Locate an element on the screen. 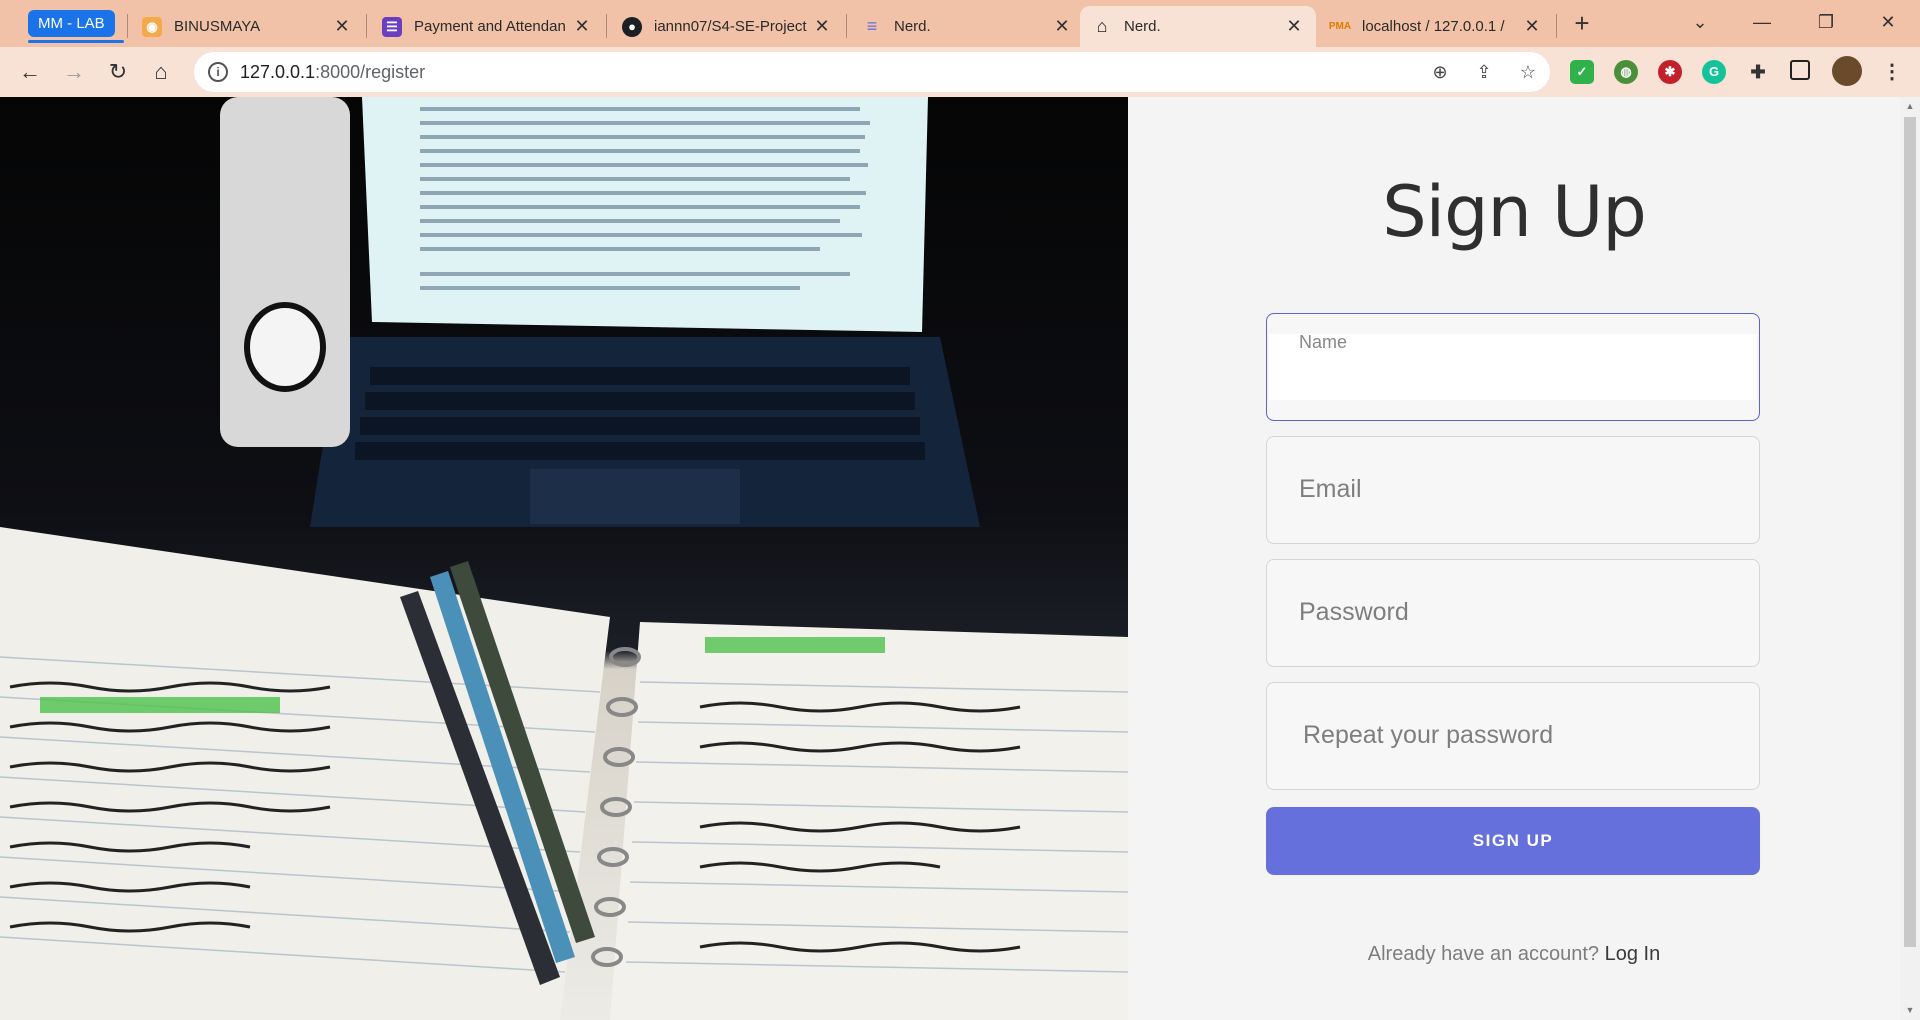  repeat-password-placeholder: Repeat your password is located at coordinates (1428, 735).